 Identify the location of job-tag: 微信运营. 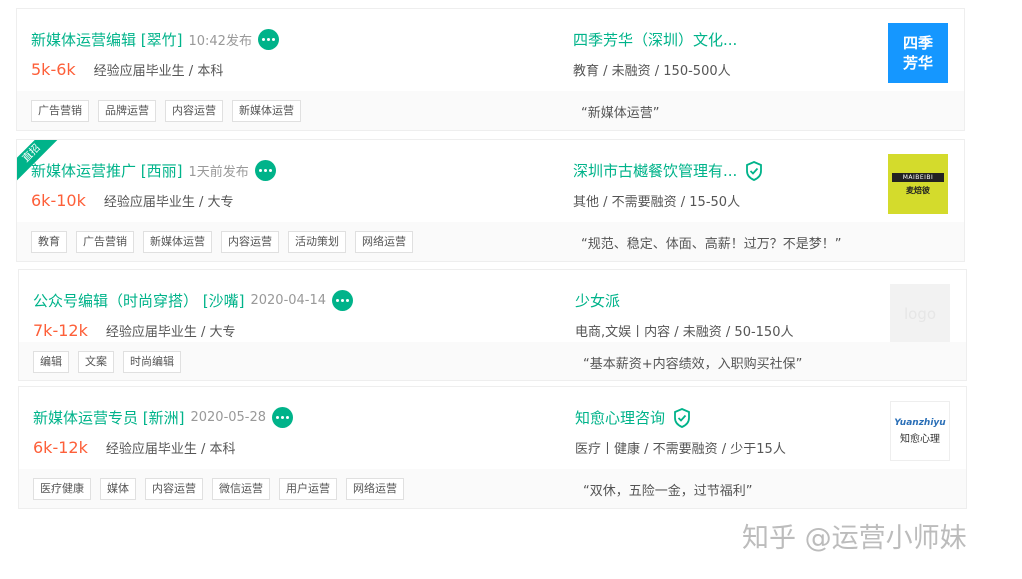
(241, 489).